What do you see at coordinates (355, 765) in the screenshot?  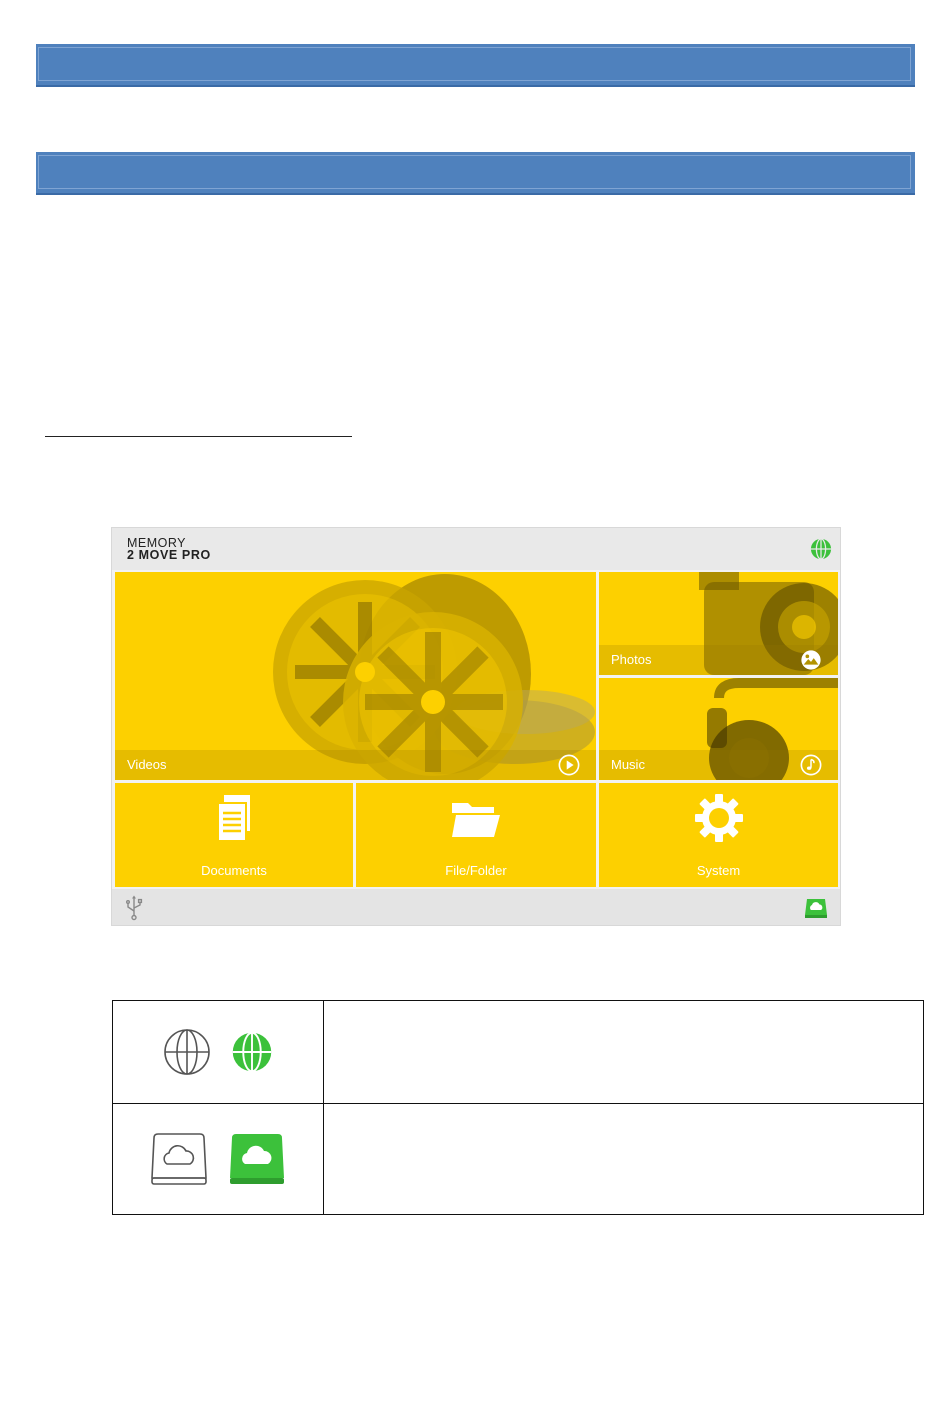 I see `tile-videos-label-bar: Videos` at bounding box center [355, 765].